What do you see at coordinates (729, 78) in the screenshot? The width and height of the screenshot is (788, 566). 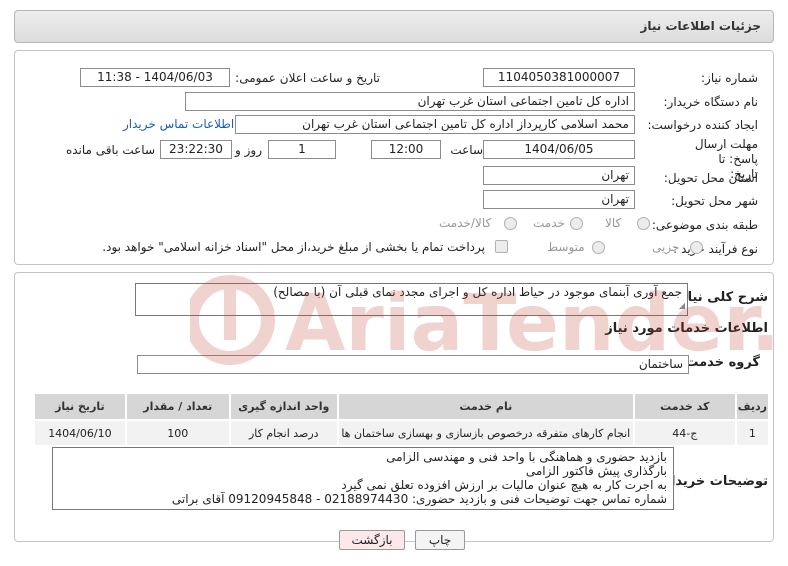 I see `need-number-label: شماره نیاز:` at bounding box center [729, 78].